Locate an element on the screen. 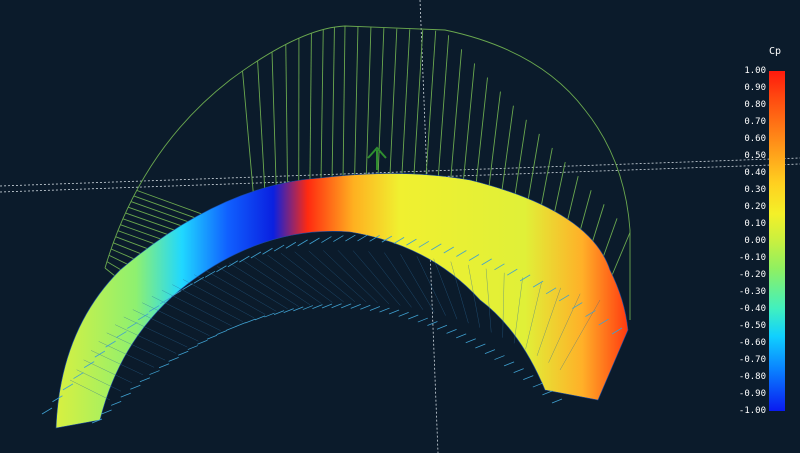  colorbar-tick-label: -0.50 is located at coordinates (752, 326).